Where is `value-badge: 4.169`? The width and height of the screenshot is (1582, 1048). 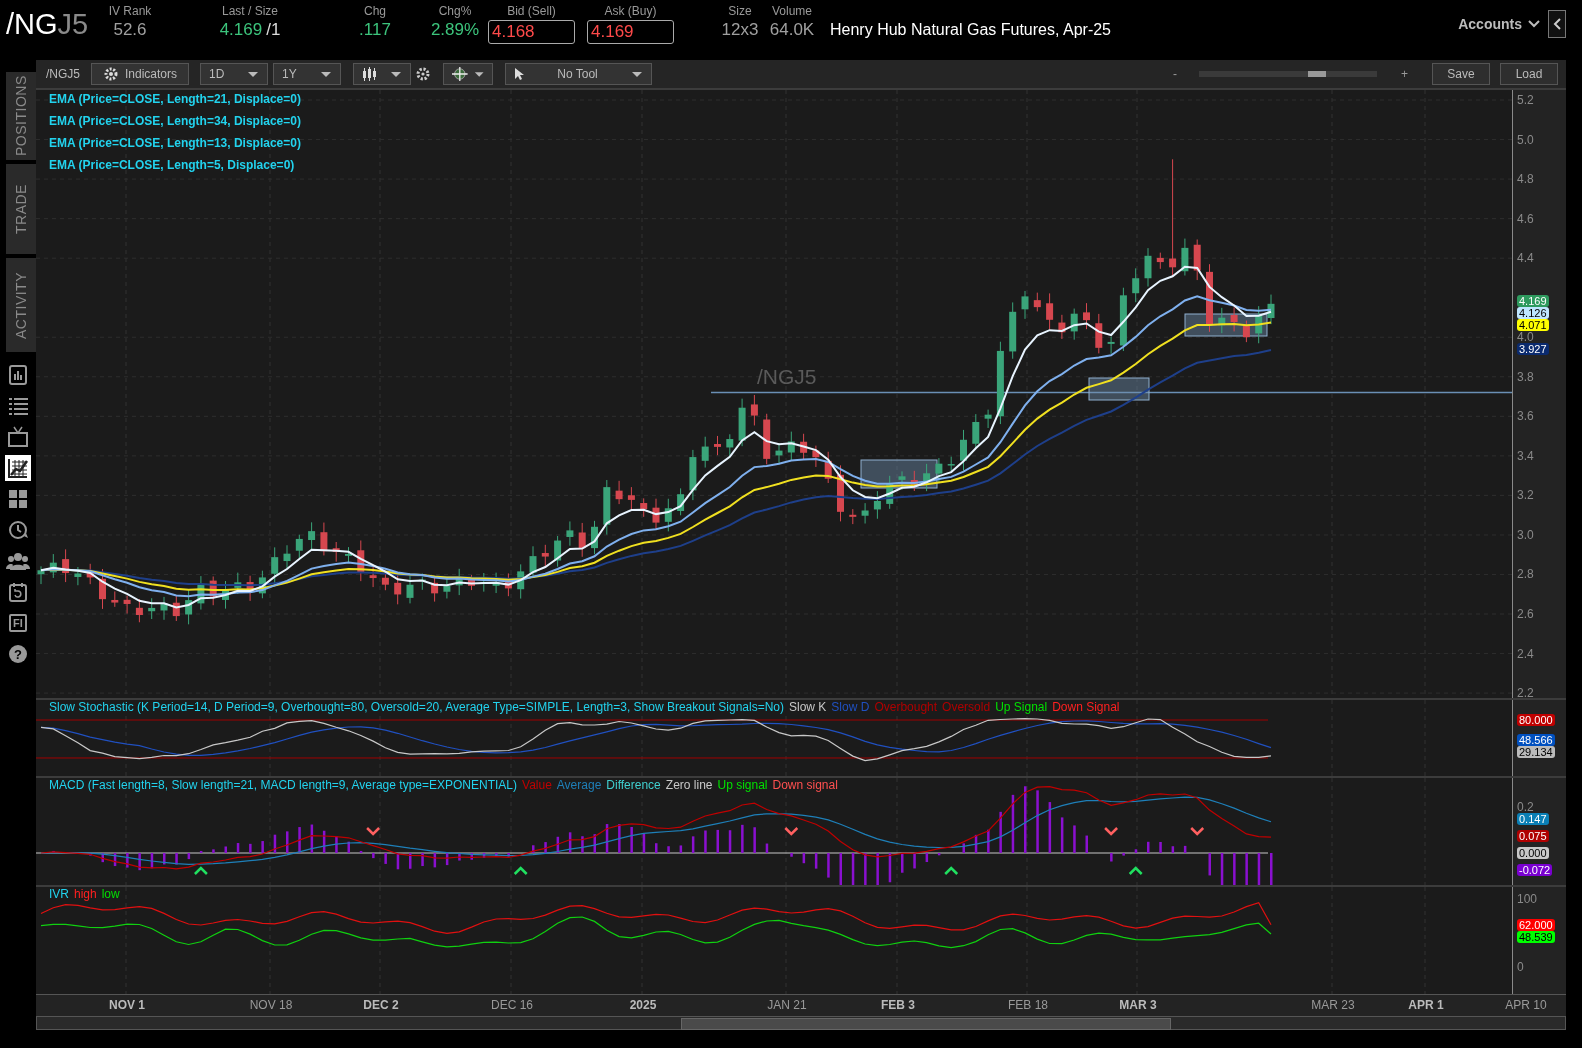 value-badge: 4.169 is located at coordinates (1533, 300).